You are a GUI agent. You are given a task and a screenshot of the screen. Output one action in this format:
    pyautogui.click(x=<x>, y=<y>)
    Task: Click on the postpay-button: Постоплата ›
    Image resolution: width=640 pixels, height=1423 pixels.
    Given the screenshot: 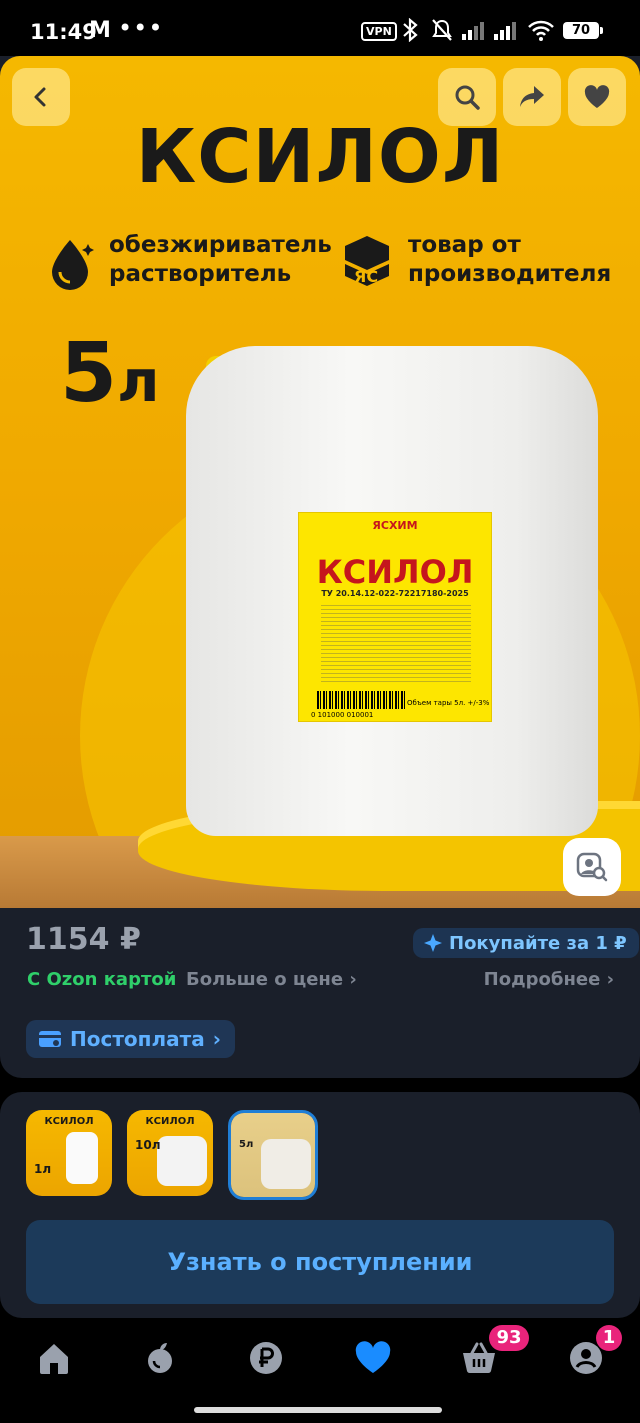 What is the action you would take?
    pyautogui.click(x=130, y=1039)
    